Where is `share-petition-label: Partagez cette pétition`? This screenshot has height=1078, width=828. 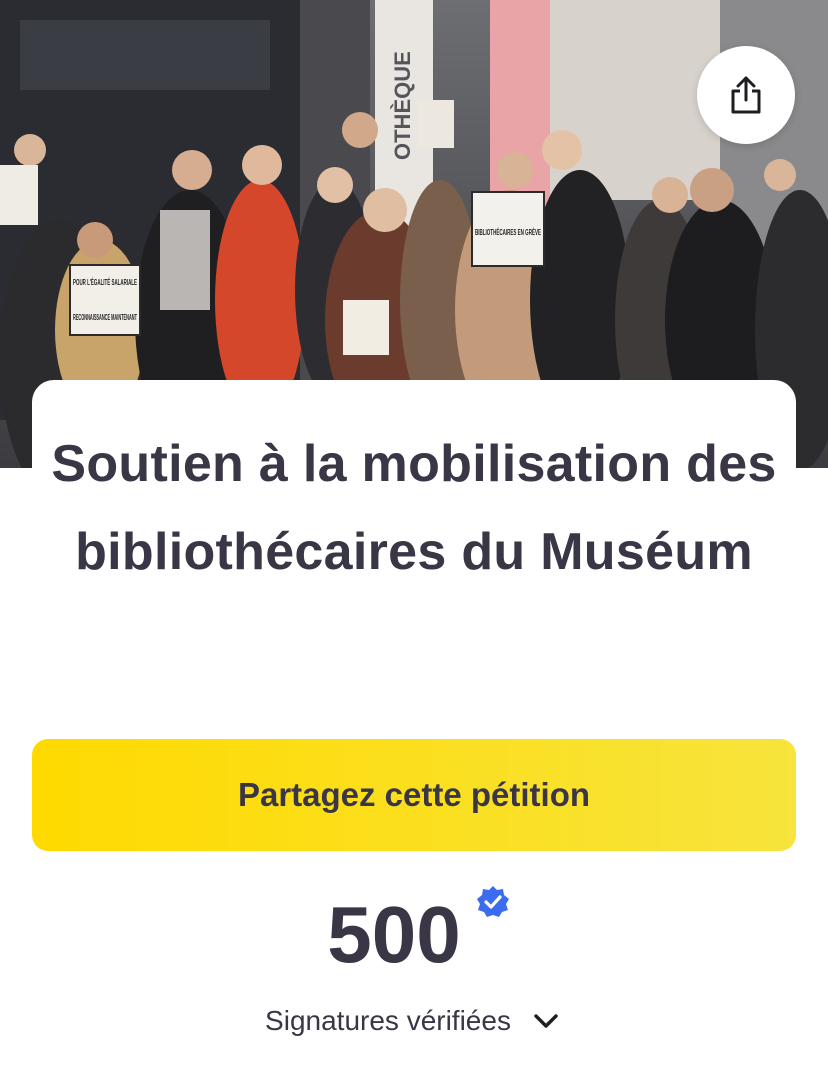 share-petition-label: Partagez cette pétition is located at coordinates (414, 794).